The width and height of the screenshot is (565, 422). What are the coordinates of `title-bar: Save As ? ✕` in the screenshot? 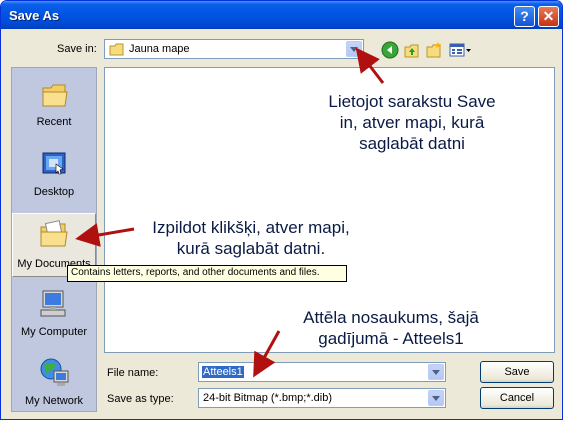 It's located at (281, 15).